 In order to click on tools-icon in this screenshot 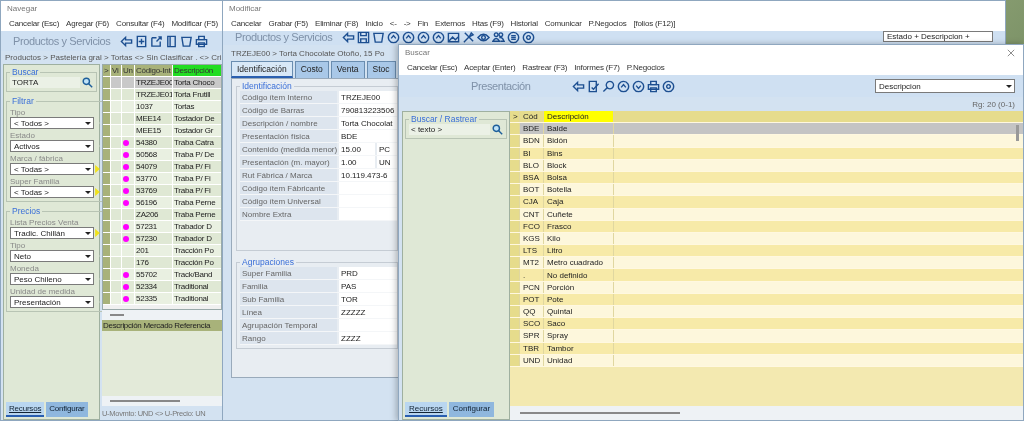, I will do `click(469, 37)`.